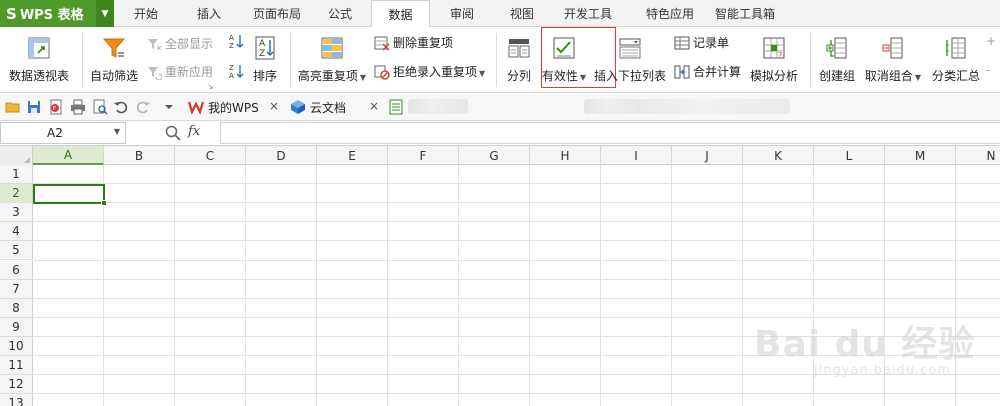  What do you see at coordinates (194, 131) in the screenshot?
I see `insert-function-button: fx` at bounding box center [194, 131].